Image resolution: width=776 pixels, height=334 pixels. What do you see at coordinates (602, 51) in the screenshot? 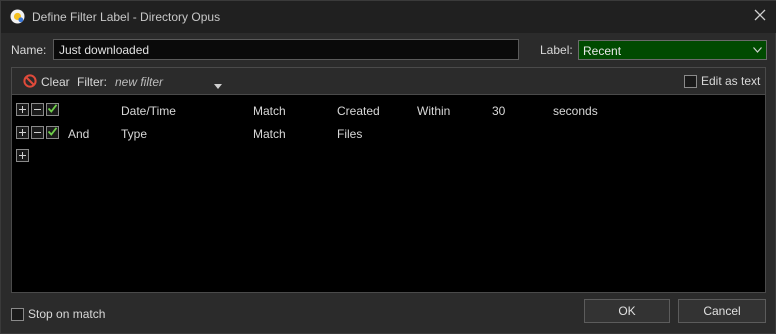
I see `label-select-value: Recent` at bounding box center [602, 51].